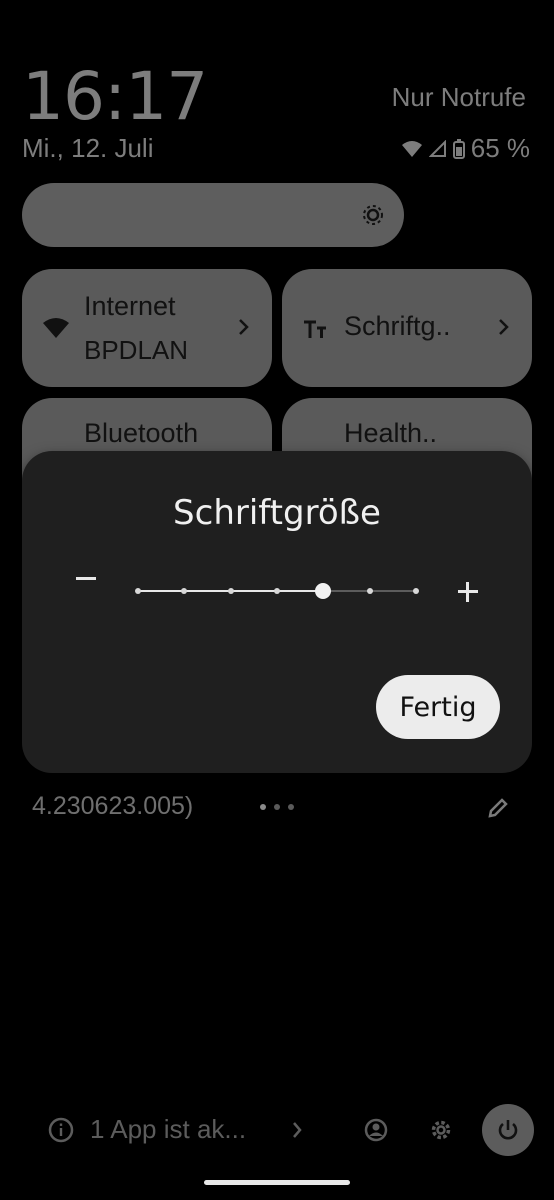 This screenshot has height=1200, width=554. What do you see at coordinates (323, 591) in the screenshot?
I see `font-size-slider-thumb` at bounding box center [323, 591].